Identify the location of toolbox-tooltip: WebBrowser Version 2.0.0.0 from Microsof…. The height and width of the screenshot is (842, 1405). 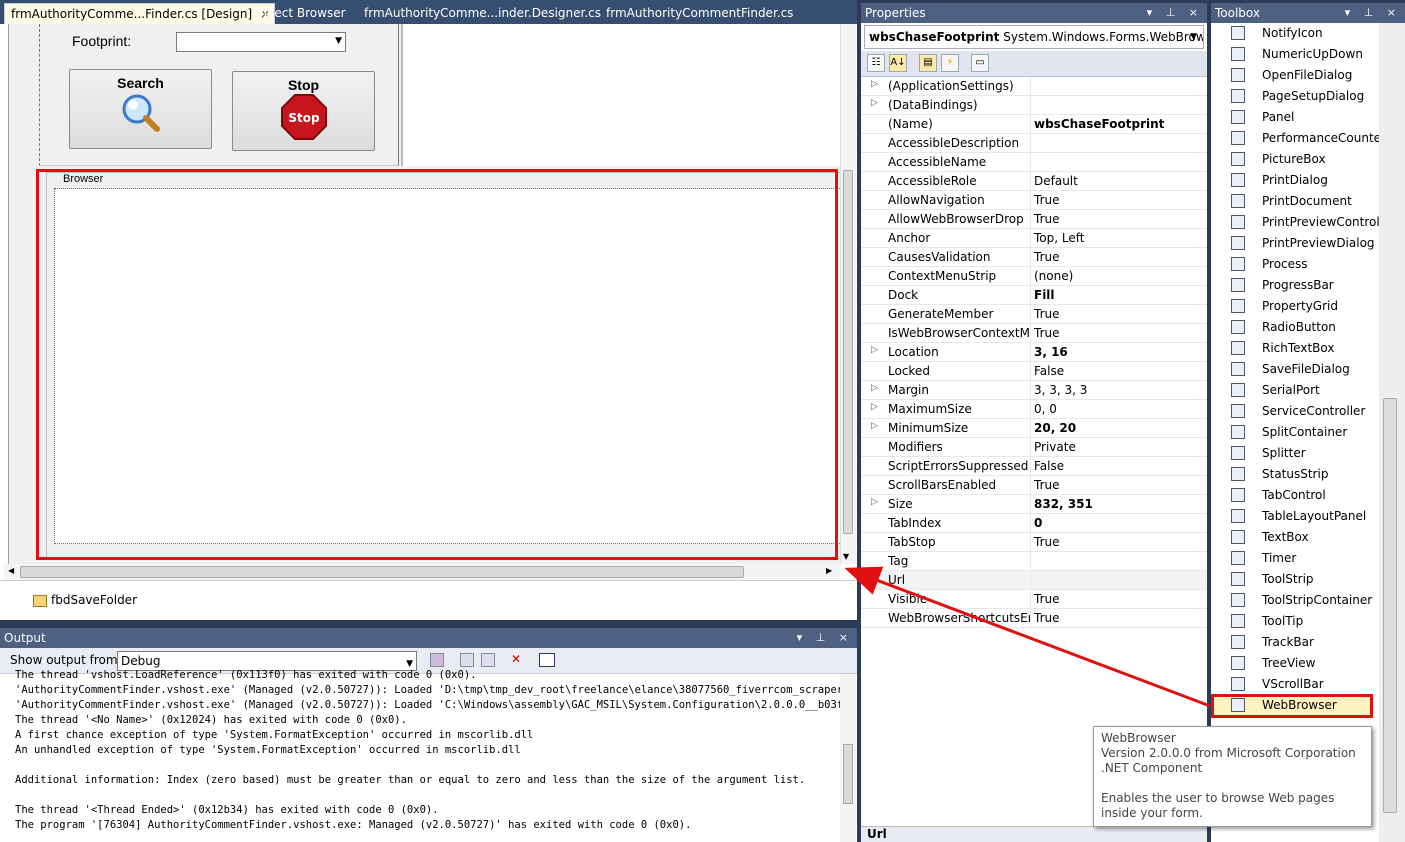
(1232, 776).